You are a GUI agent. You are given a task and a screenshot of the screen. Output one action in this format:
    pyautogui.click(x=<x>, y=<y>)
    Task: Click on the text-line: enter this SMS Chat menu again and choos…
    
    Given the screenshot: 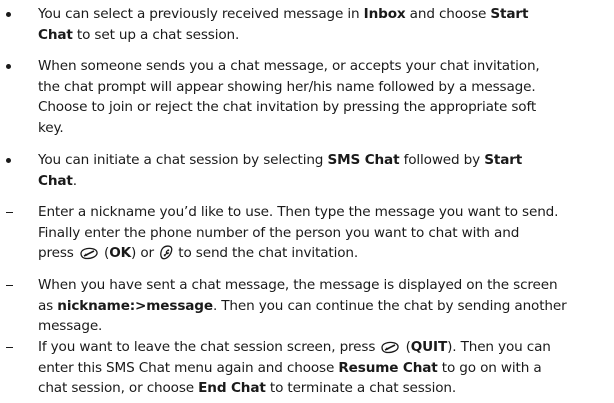 What is the action you would take?
    pyautogui.click(x=290, y=367)
    